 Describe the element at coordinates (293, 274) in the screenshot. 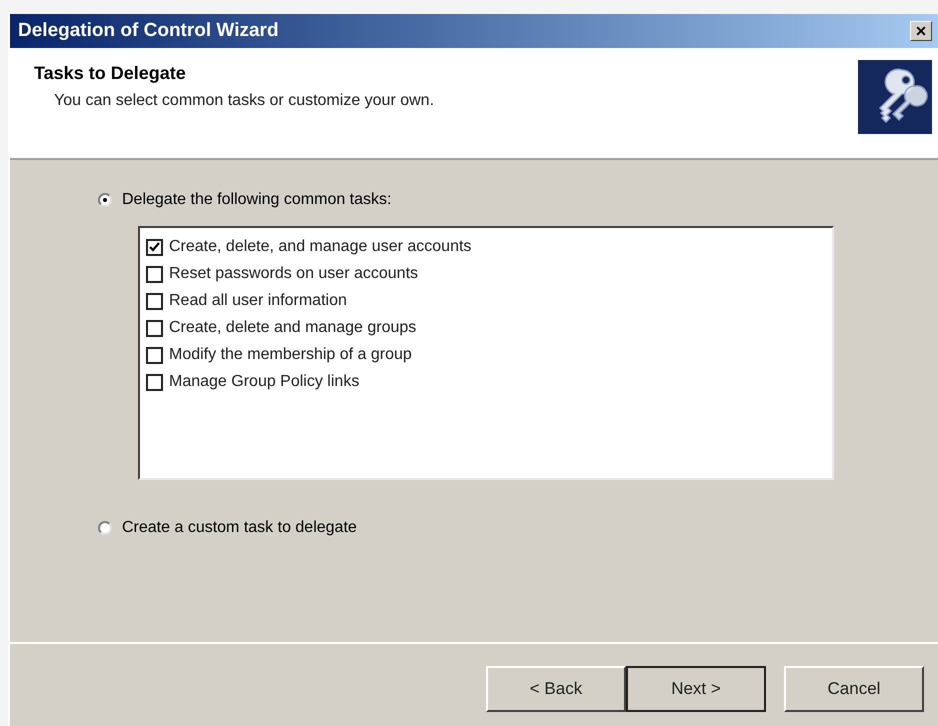

I see `task-label: Reset passwords on user accounts` at that location.